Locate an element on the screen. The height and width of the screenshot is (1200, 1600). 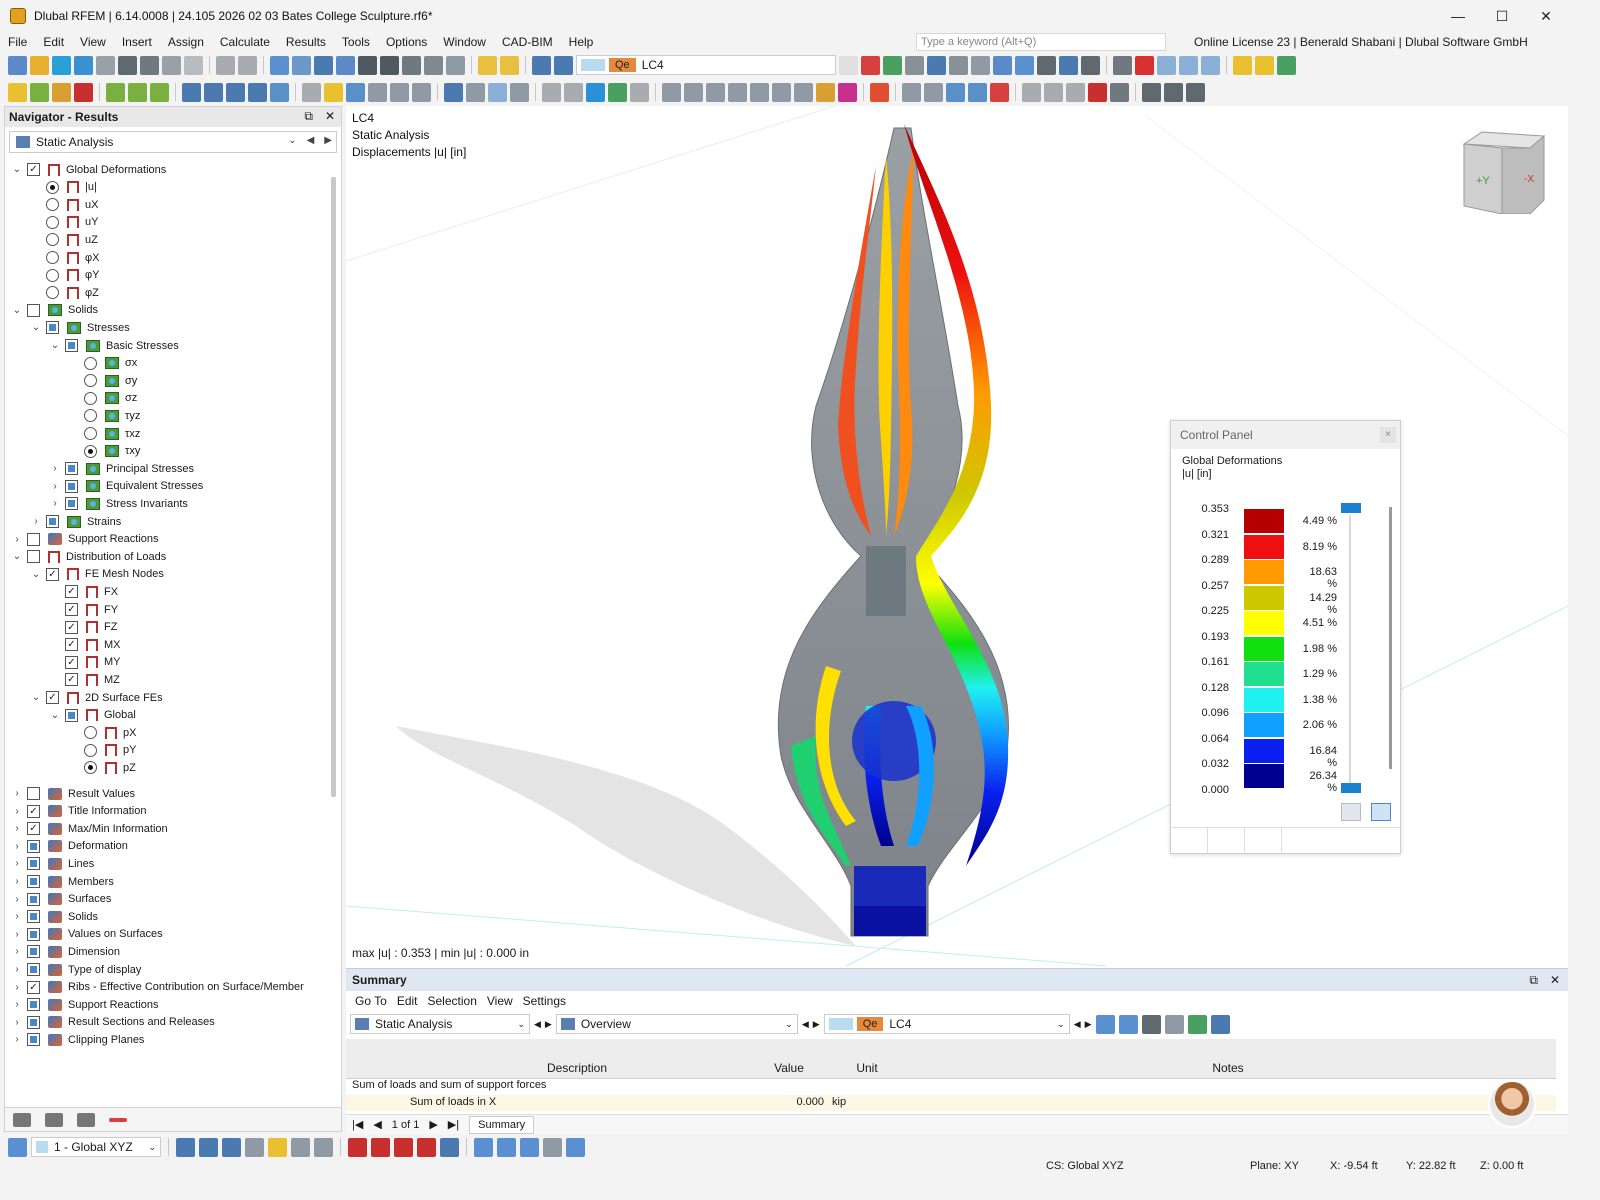
cube-face-y: +Y is located at coordinates (1483, 181).